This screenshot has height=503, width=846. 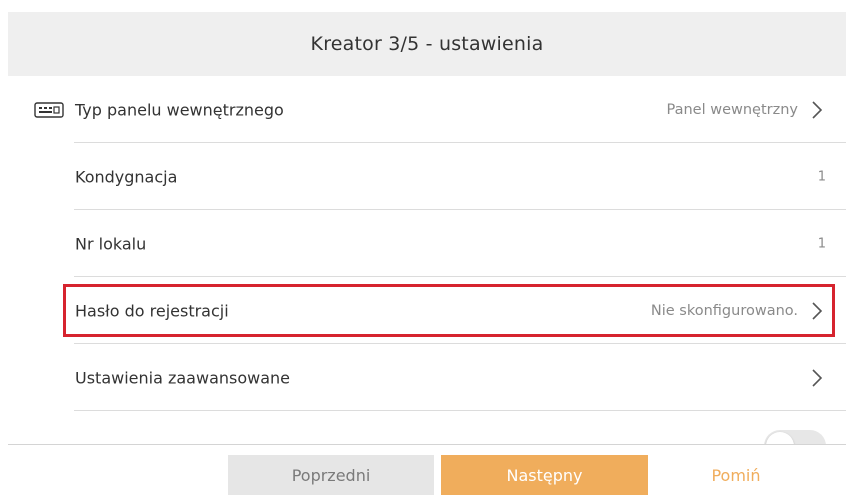 What do you see at coordinates (427, 109) in the screenshot?
I see `settings-row-panel-type: Typ panelu wewnętrznego Panel wewnętrzny` at bounding box center [427, 109].